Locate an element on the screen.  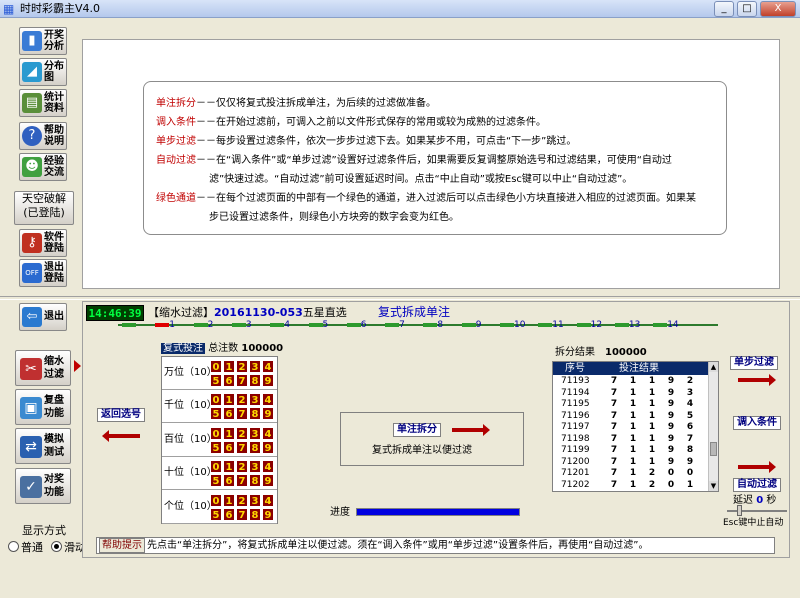
nav-logout-button: OFF 退出 登陆 is located at coordinates (43, 273).